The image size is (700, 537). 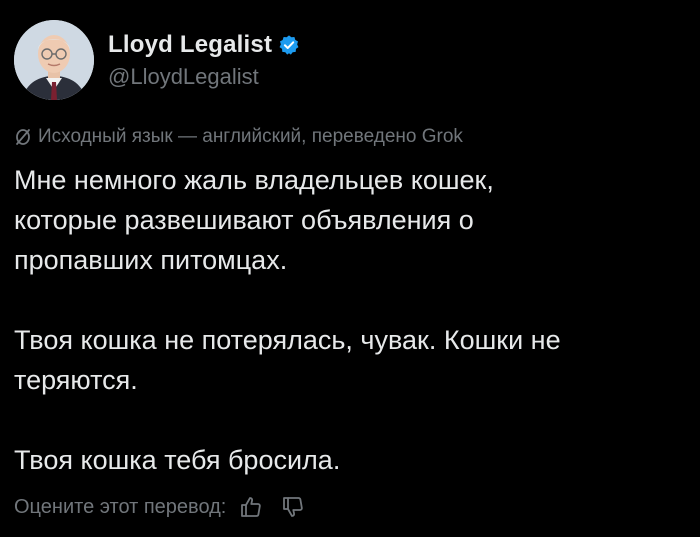 I want to click on handle: @LloydLegalist, so click(x=204, y=77).